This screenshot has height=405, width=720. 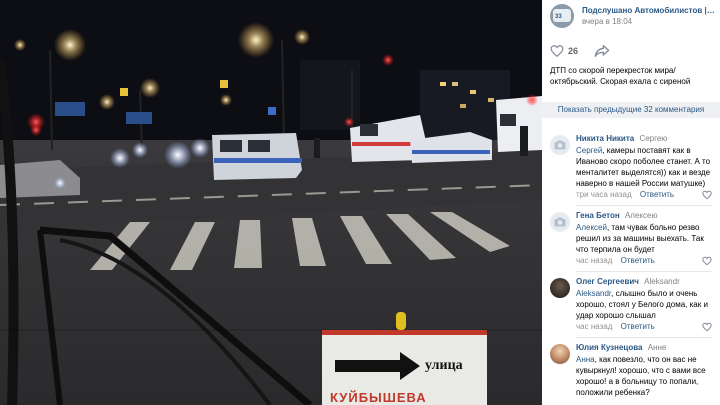 I want to click on group-avatar: 33, so click(x=562, y=16).